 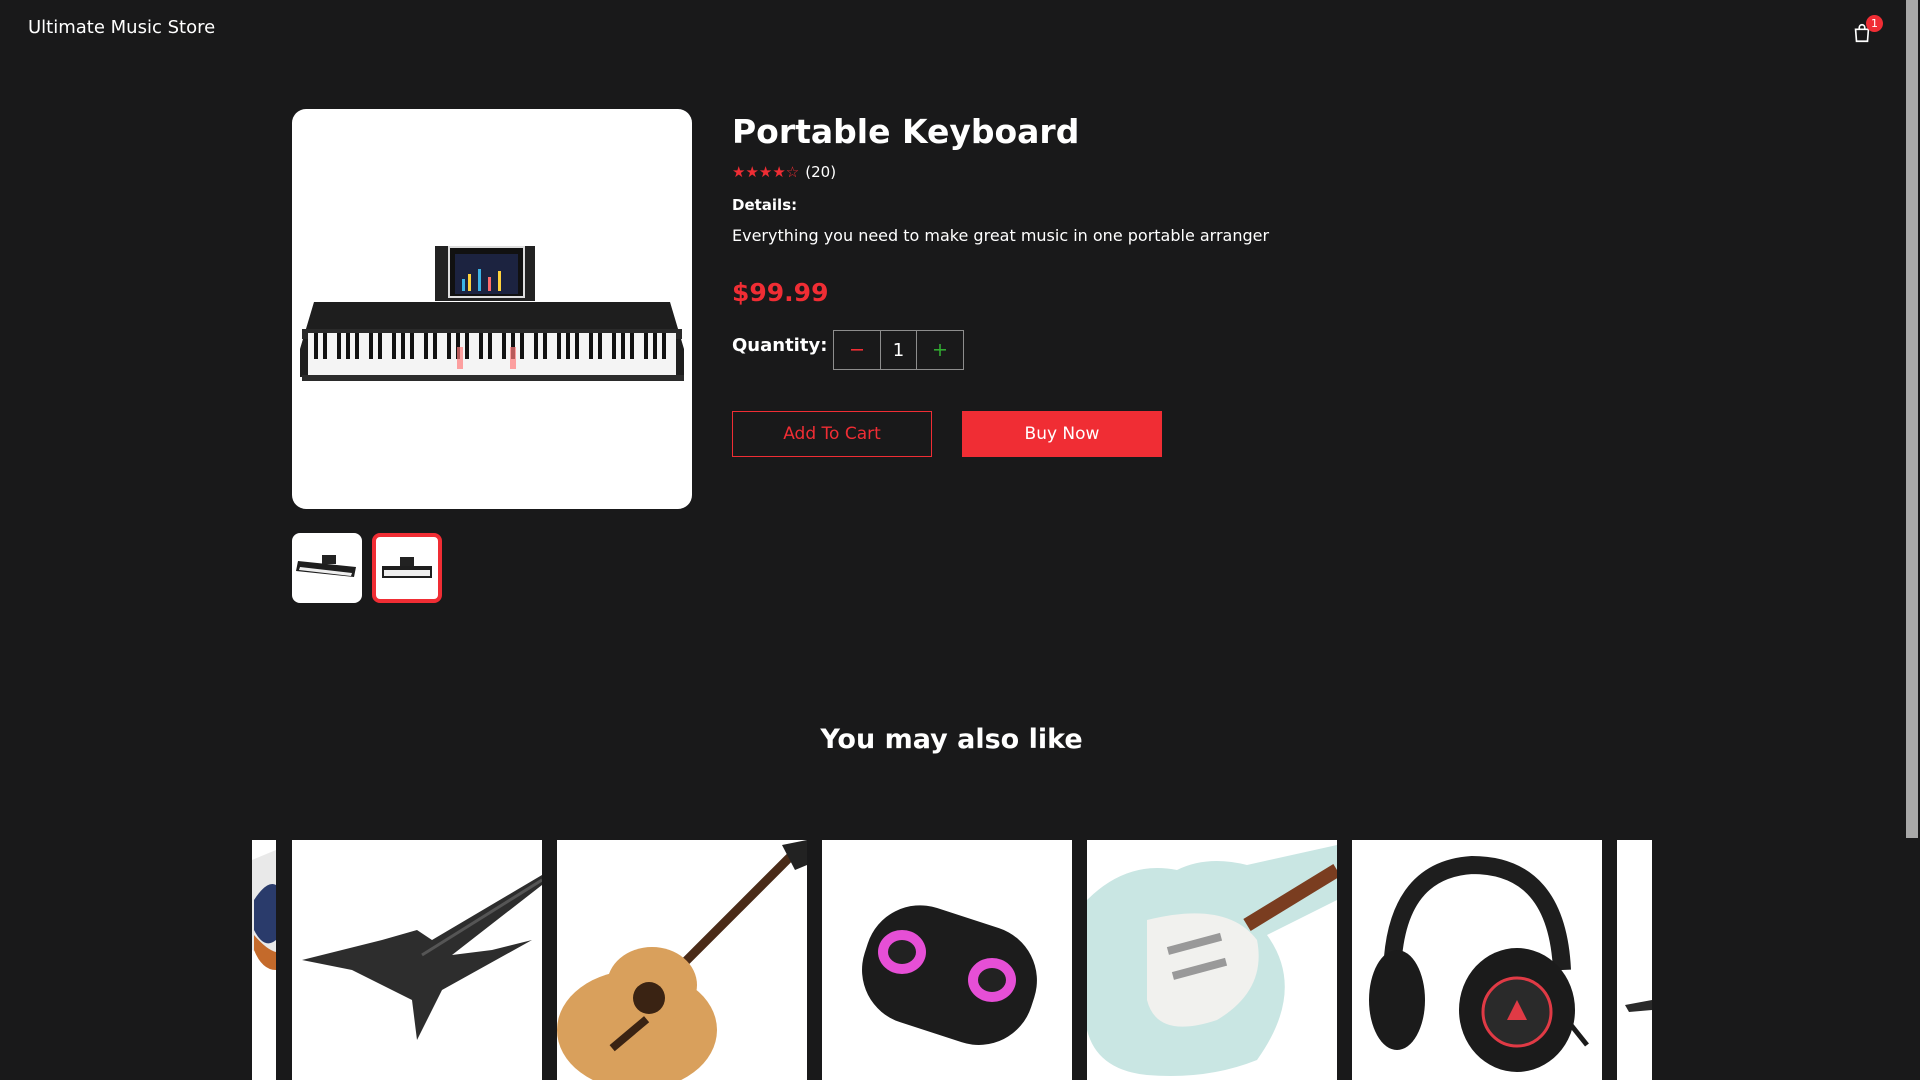 What do you see at coordinates (960, 30) in the screenshot?
I see `navbar: Ultimate Music Store 1` at bounding box center [960, 30].